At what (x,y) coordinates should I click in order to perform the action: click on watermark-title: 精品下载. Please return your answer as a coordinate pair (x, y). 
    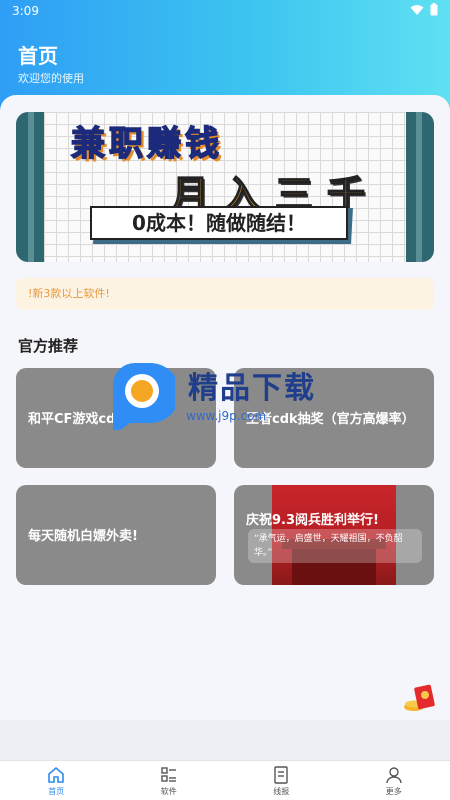
    Looking at the image, I should click on (252, 388).